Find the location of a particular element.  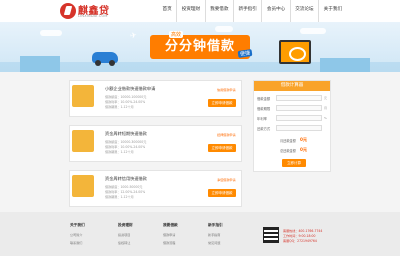

footer-heading: 投资理财 is located at coordinates (125, 225).